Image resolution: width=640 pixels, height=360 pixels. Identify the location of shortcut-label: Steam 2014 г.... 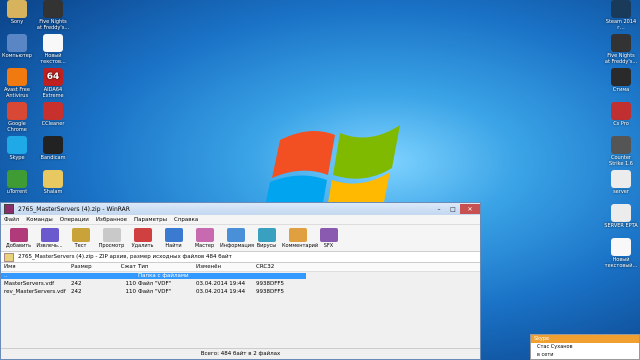
(621, 25).